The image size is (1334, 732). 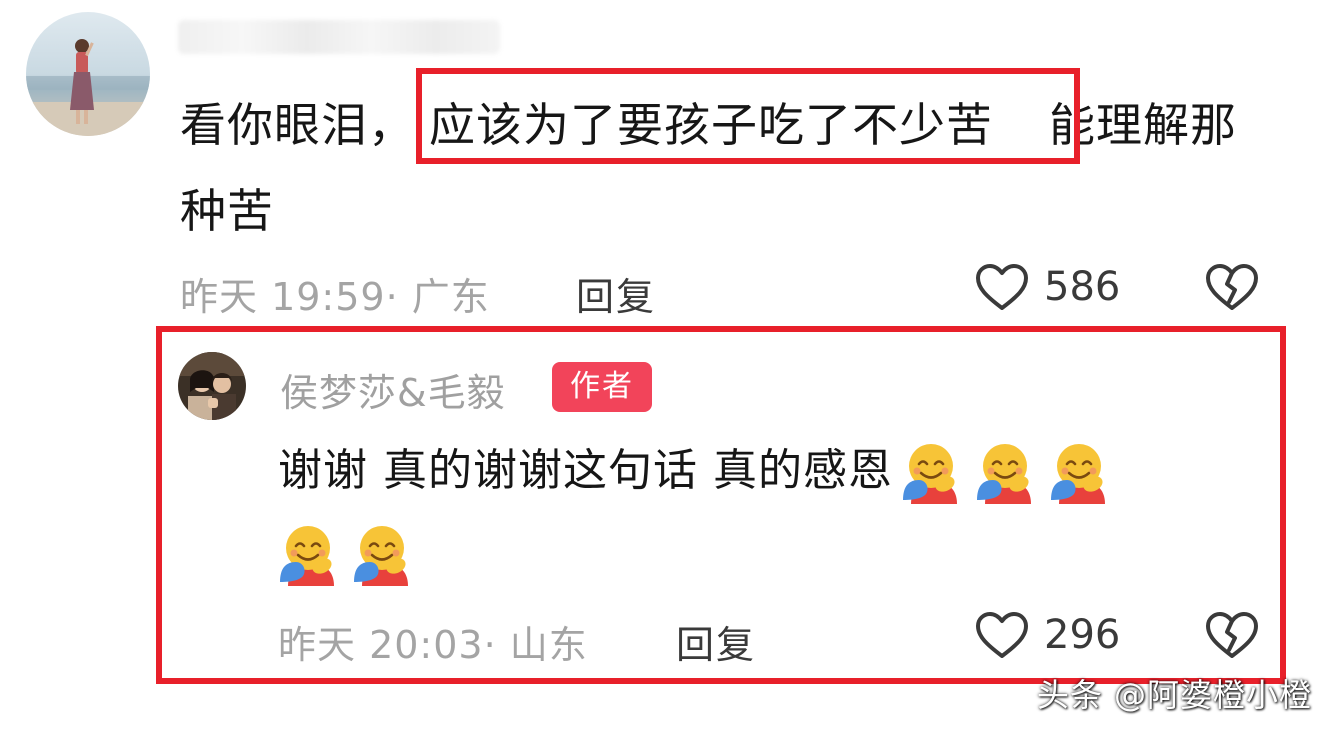 What do you see at coordinates (433, 645) in the screenshot?
I see `reply-time-location: 昨天 20:03· 山东` at bounding box center [433, 645].